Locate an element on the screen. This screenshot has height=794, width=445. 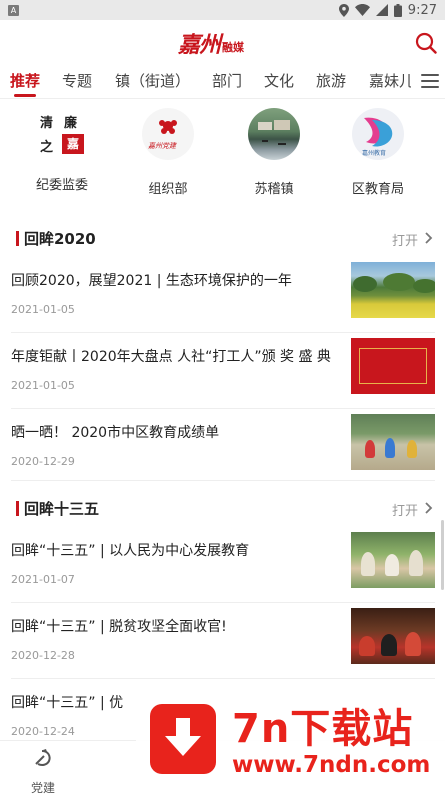
tab-culture: 文化 is located at coordinates (279, 80).